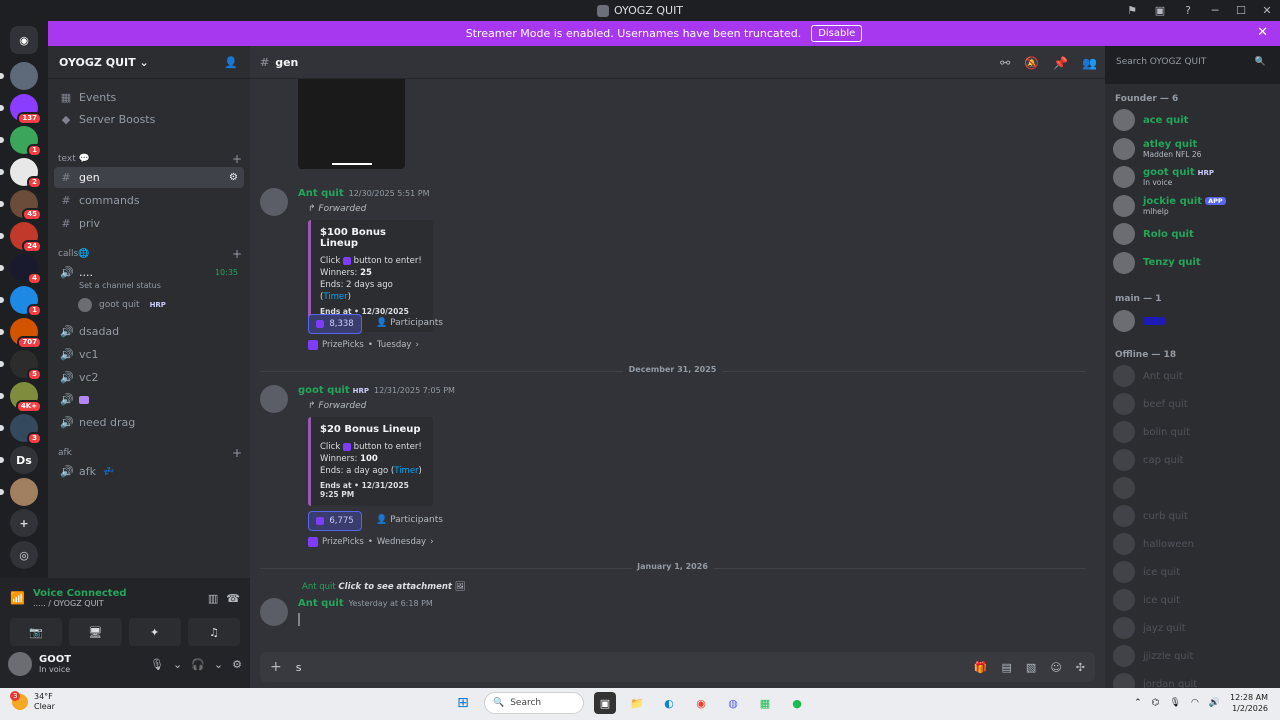 This screenshot has height=720, width=1280. I want to click on member-item: atley quit Madden NFL 26, so click(1193, 149).